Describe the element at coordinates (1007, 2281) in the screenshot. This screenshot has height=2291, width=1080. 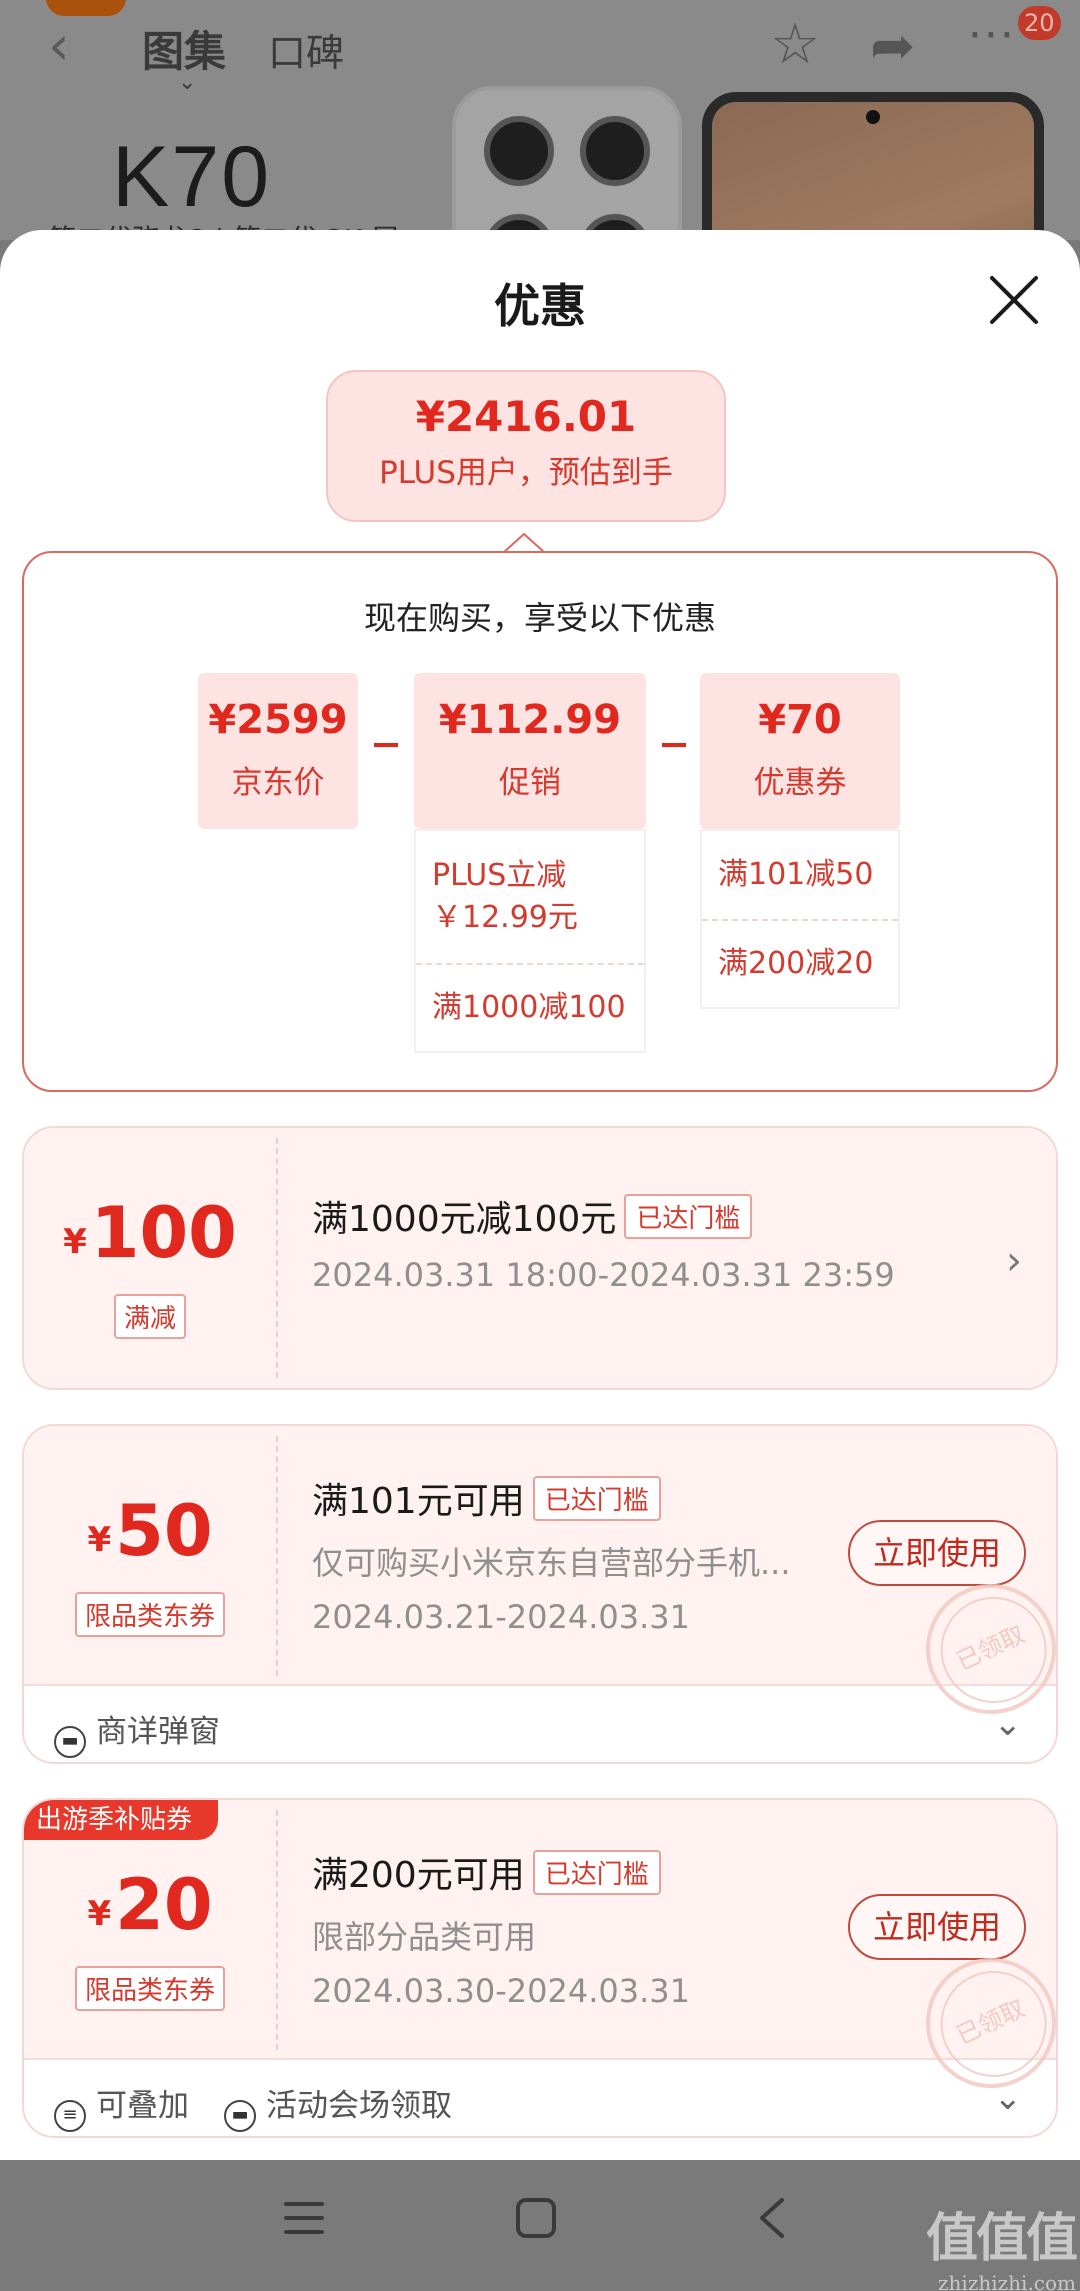
I see `watermark-url: zhizhizhi.com` at that location.